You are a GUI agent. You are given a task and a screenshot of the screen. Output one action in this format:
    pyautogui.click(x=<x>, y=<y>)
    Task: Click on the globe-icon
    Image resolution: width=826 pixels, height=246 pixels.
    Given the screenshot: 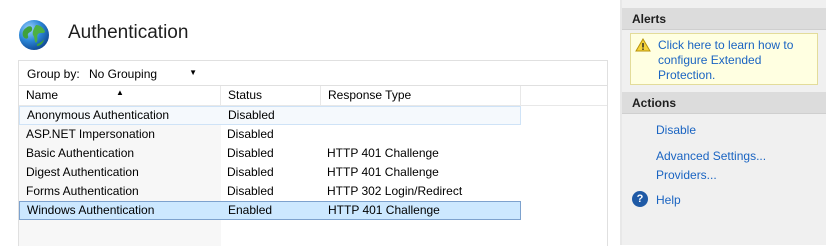 What is the action you would take?
    pyautogui.click(x=34, y=35)
    